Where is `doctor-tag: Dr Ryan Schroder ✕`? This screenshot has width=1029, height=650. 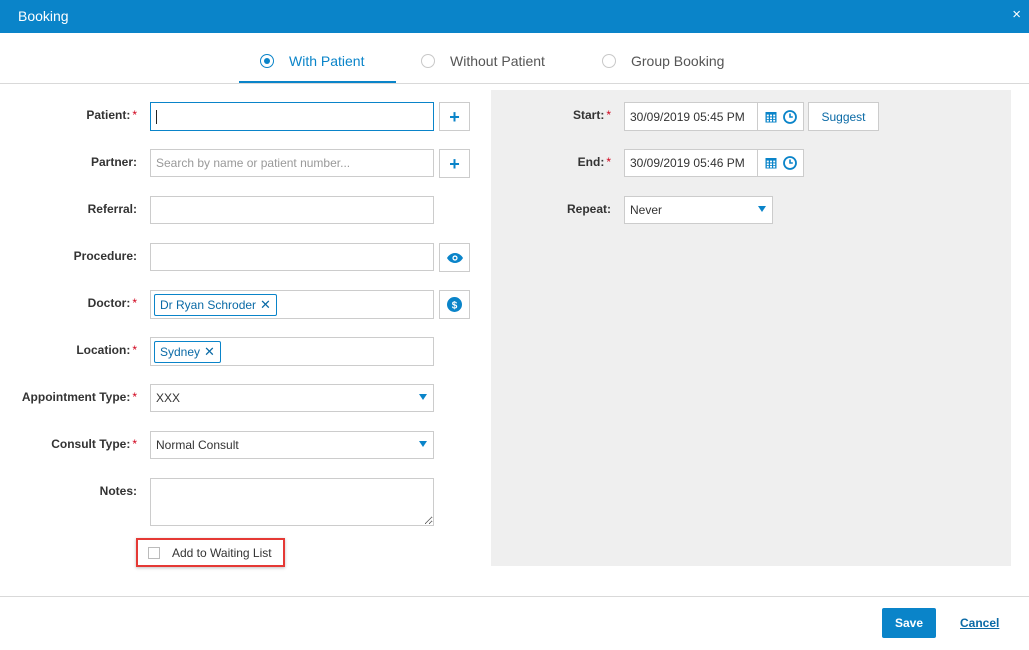
doctor-tag: Dr Ryan Schroder ✕ is located at coordinates (215, 304).